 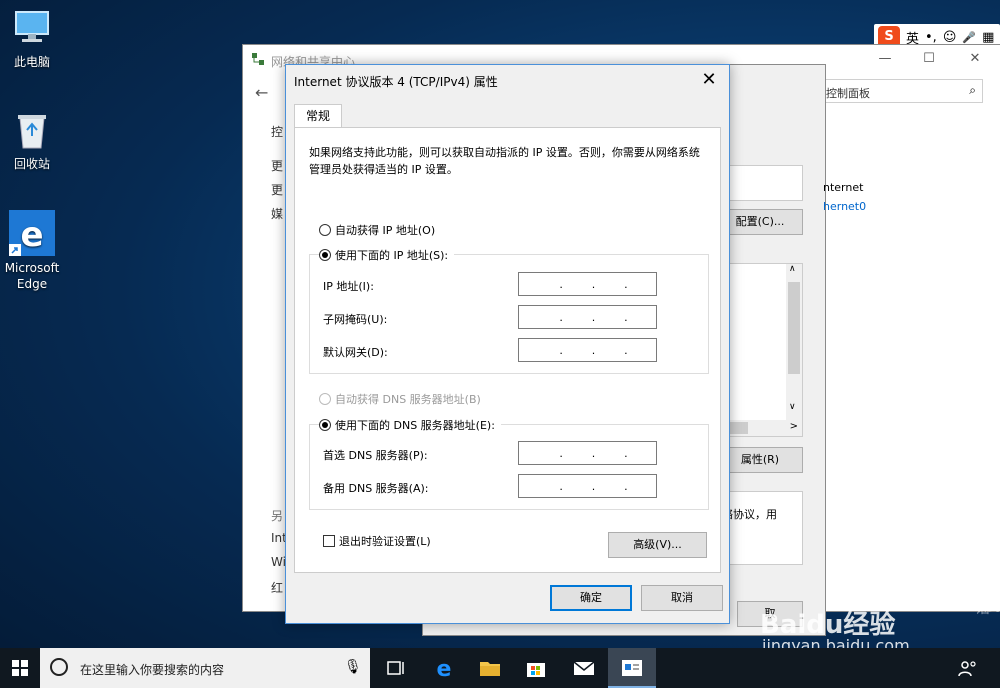 I want to click on subnet-mask-label: 子网掩码(U):, so click(x=355, y=319).